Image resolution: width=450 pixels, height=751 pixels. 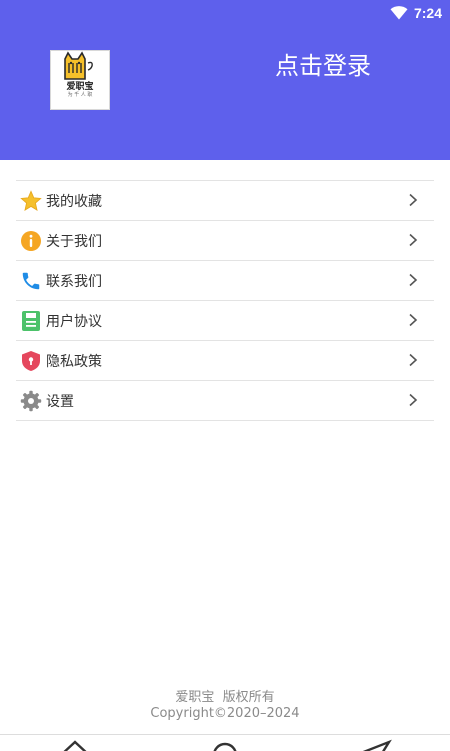 I want to click on home-icon, so click(x=75, y=745).